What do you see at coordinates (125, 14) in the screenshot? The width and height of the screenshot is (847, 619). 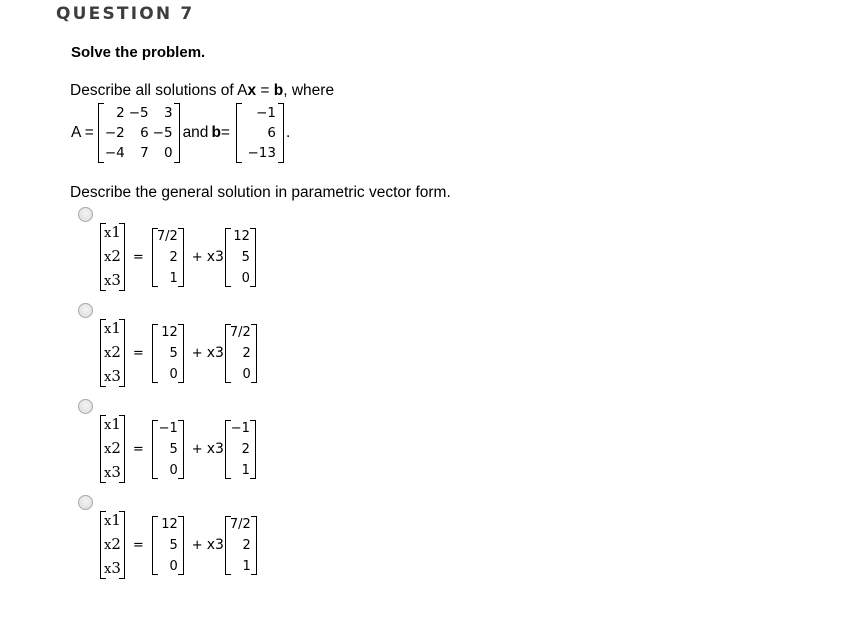 I see `question-header: QUESTION 7` at bounding box center [125, 14].